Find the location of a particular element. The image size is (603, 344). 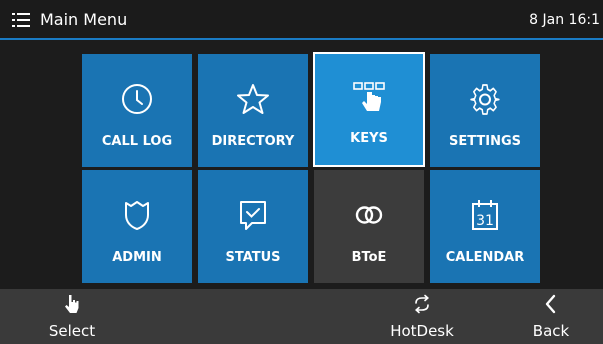

tile-calendar: 31 CALENDAR is located at coordinates (485, 226).